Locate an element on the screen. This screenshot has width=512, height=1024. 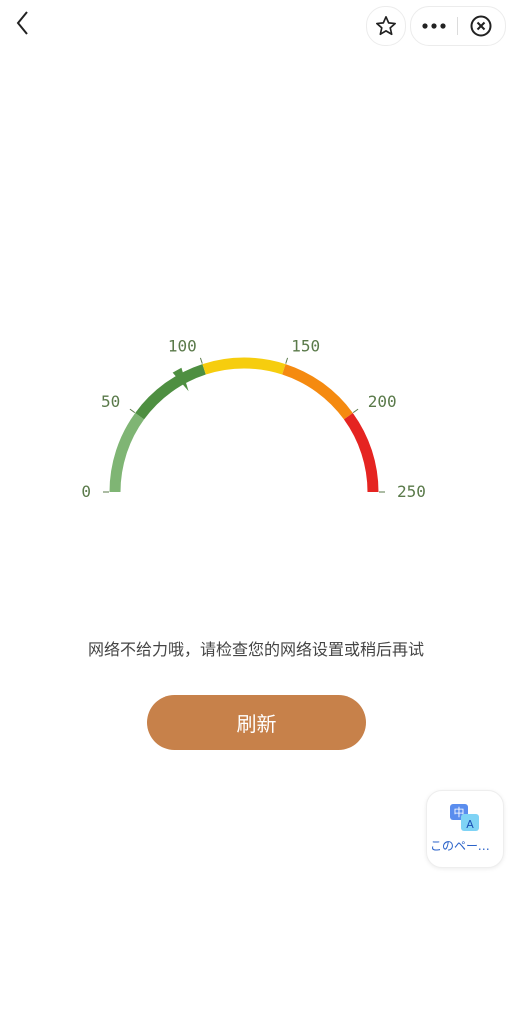
favorite-button is located at coordinates (386, 26).